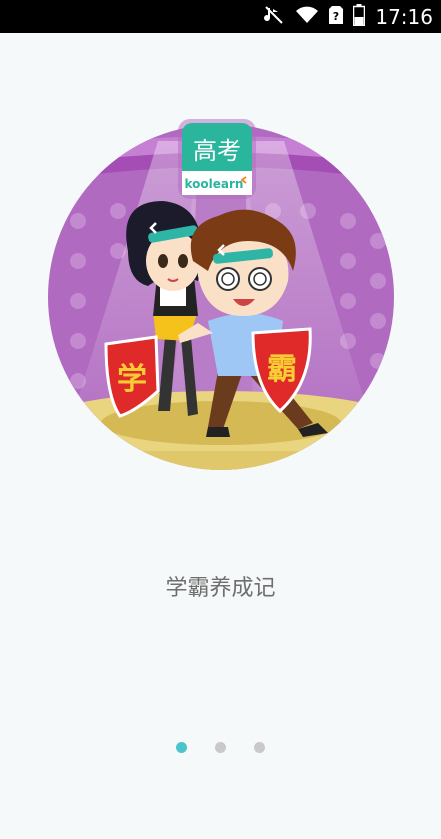 This screenshot has height=839, width=441. I want to click on svg-text: 学, so click(132, 379).